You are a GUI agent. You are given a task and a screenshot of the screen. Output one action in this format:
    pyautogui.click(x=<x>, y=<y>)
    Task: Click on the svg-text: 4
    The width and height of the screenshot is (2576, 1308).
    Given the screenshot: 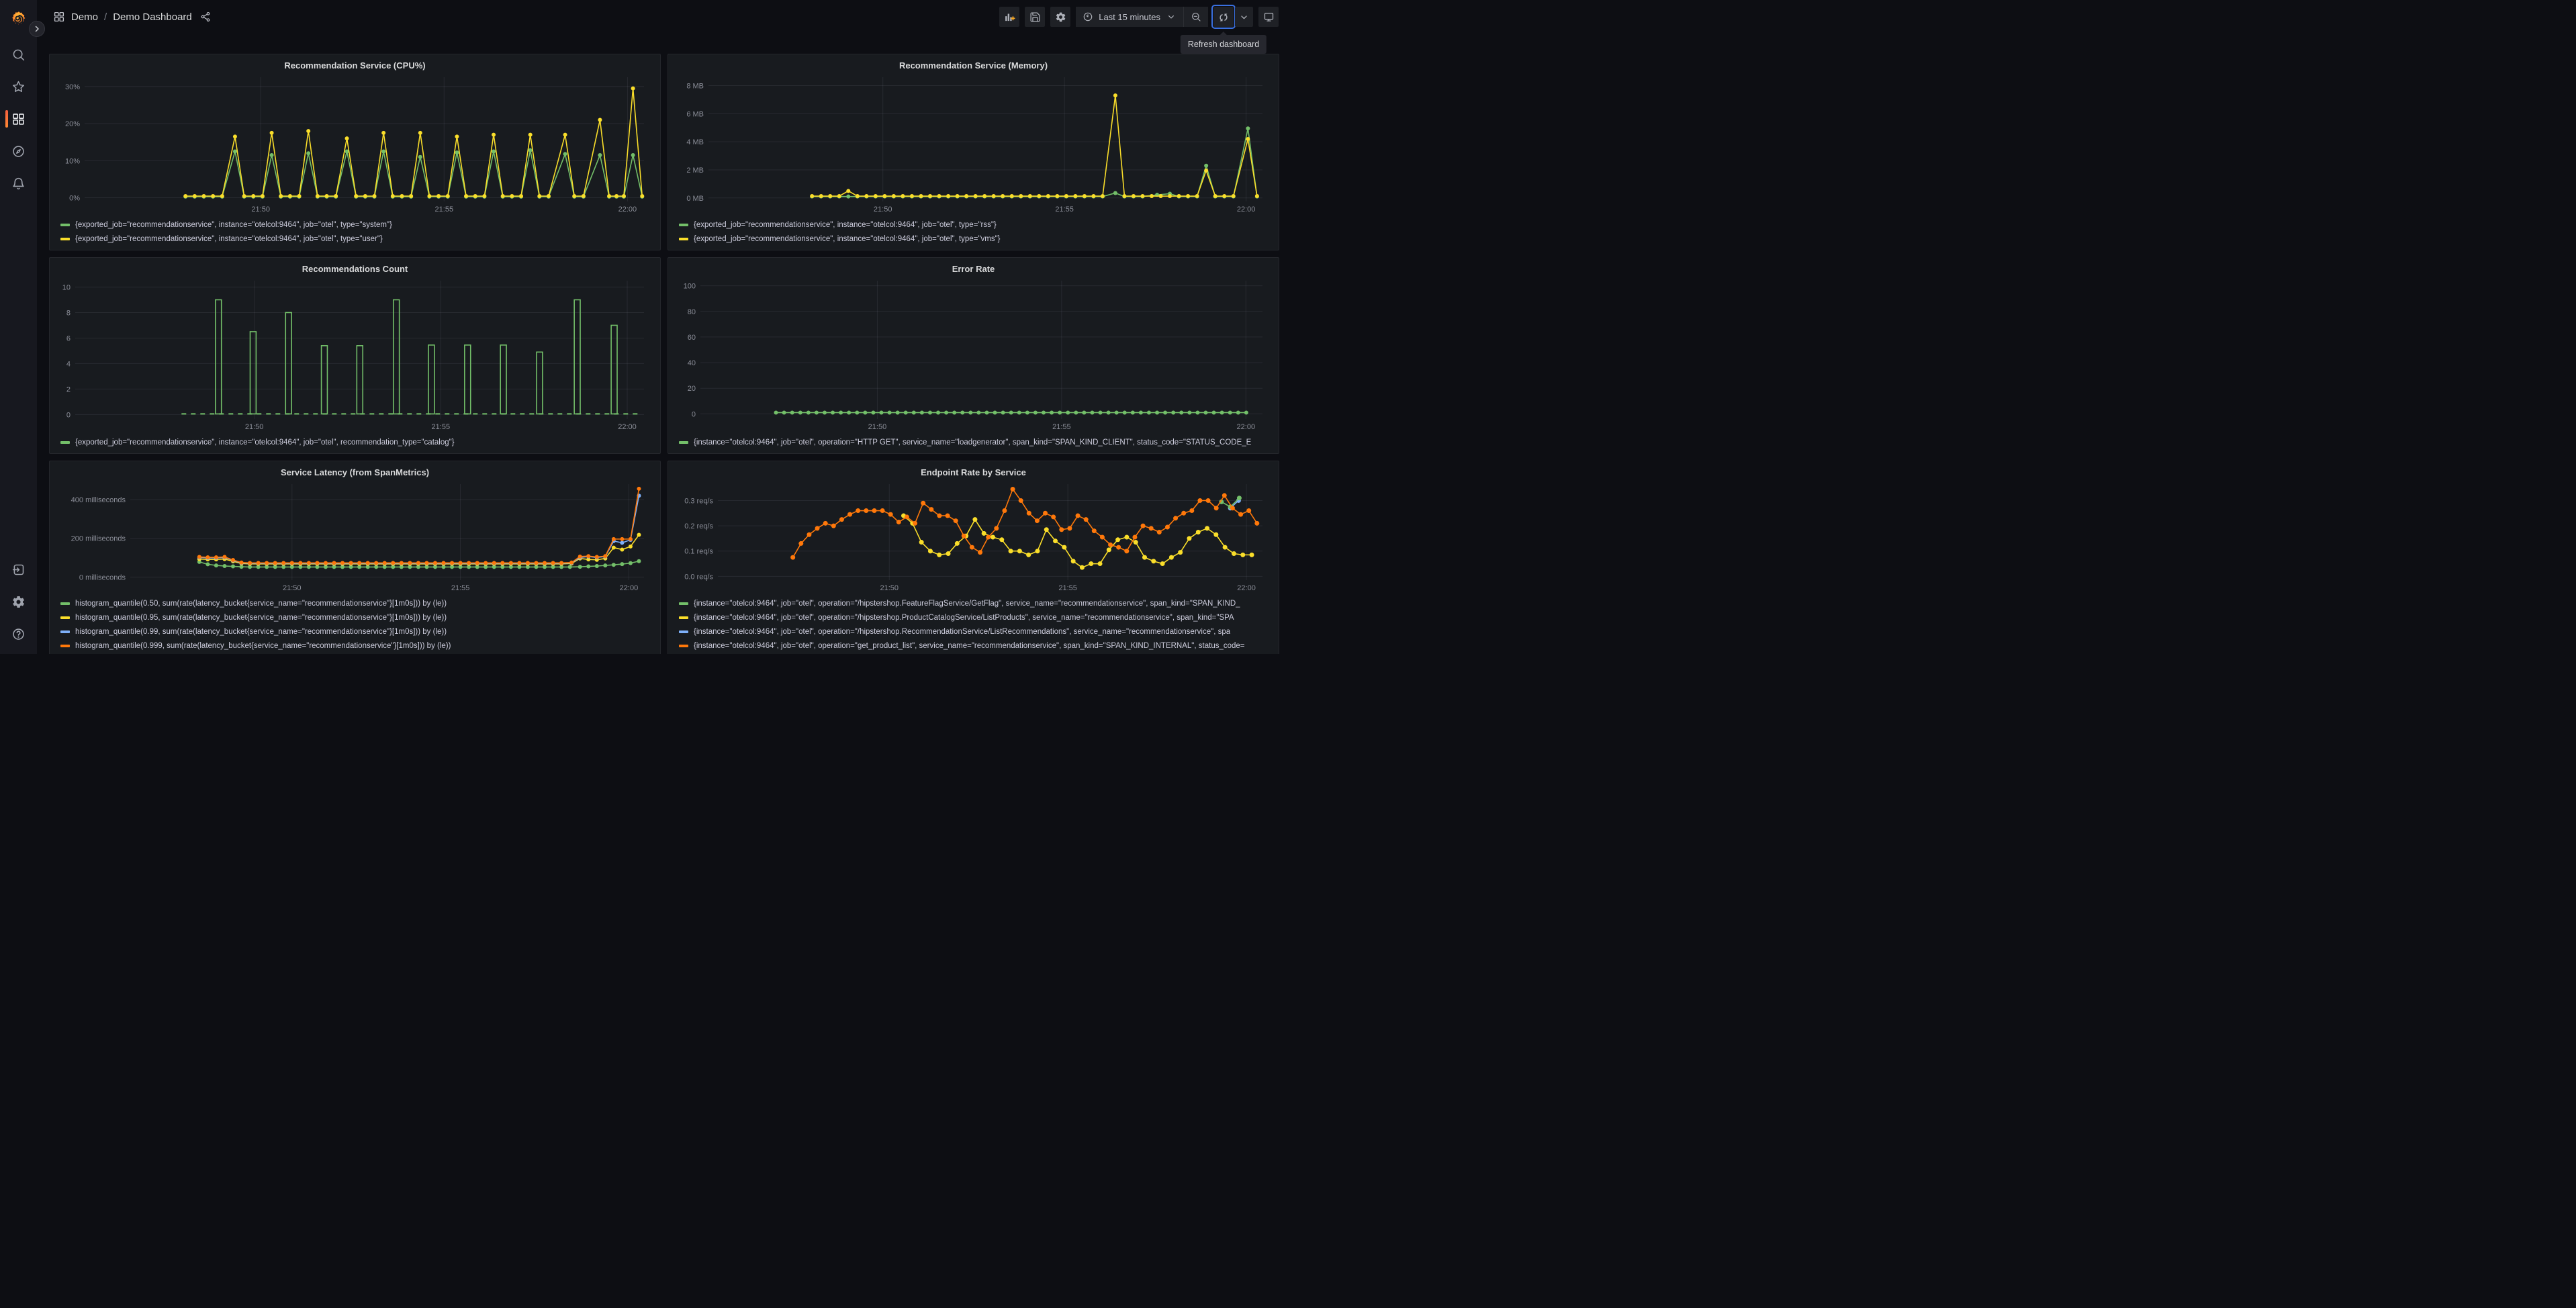 What is the action you would take?
    pyautogui.click(x=68, y=364)
    